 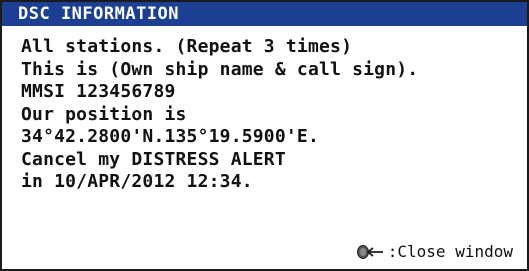 What do you see at coordinates (104, 114) in the screenshot?
I see `message-line: Our position is` at bounding box center [104, 114].